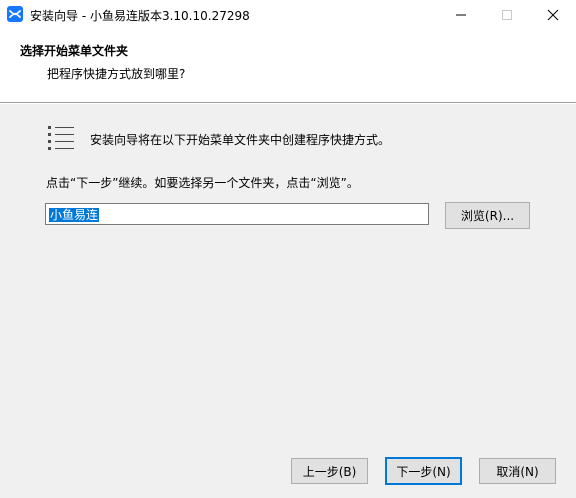  What do you see at coordinates (116, 74) in the screenshot?
I see `page-subtitle: 把程序快捷方式放到哪里?` at bounding box center [116, 74].